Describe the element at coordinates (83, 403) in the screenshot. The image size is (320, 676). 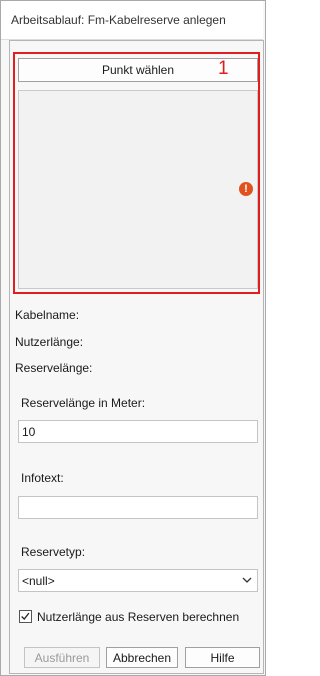
I see `reservelaenge-meter-label: Reservelänge in Meter:` at that location.